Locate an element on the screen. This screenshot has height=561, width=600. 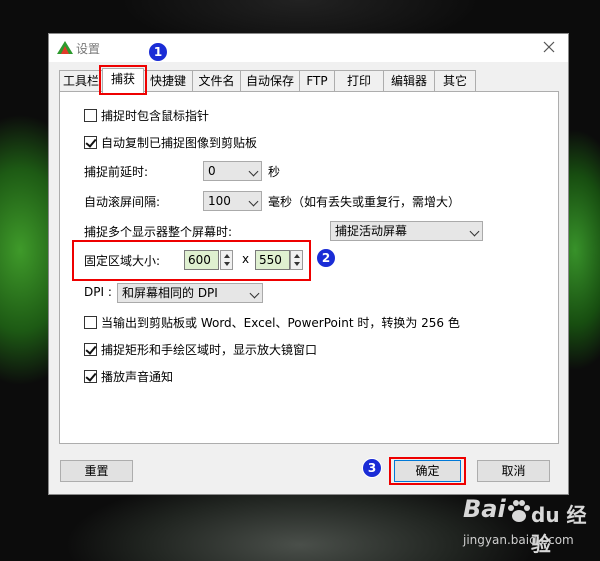
scroll-interval-unit: 毫秒（如有丢失或重复行，需增大） is located at coordinates (364, 202).